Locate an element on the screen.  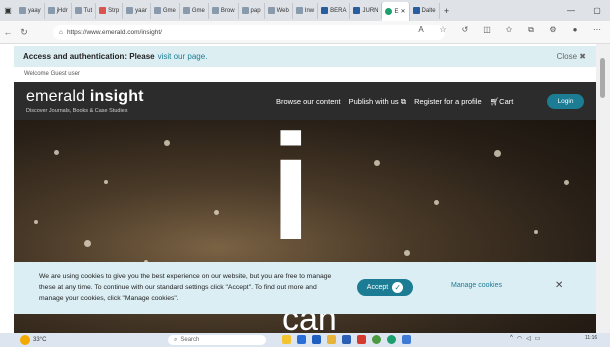
profile-icon: ● is located at coordinates (575, 30).